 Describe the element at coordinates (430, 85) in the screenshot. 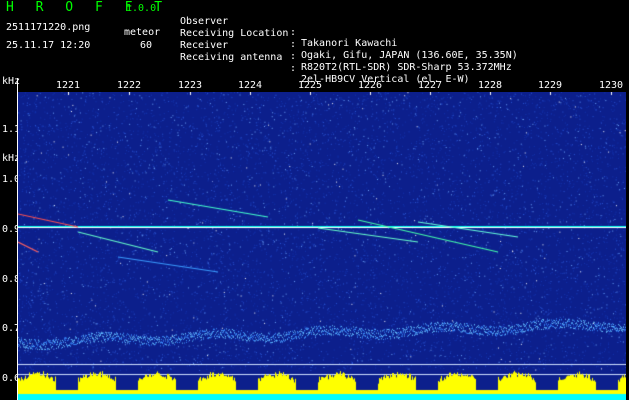

I see `time-tick-label: 1227` at that location.